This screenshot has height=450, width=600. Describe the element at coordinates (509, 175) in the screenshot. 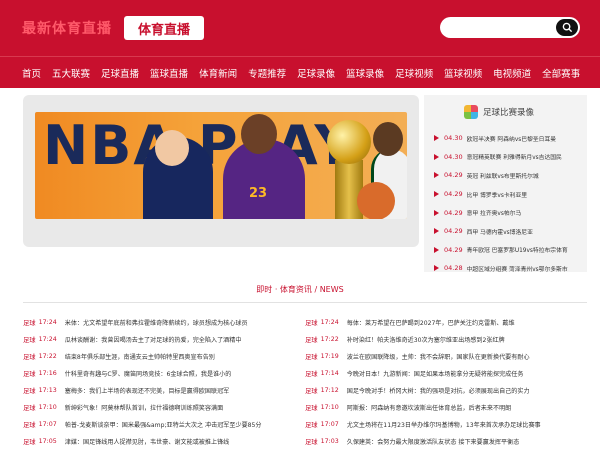

I see `sidebar-item: 04.29 英冠 利兹联vs布里斯托尔城` at that location.